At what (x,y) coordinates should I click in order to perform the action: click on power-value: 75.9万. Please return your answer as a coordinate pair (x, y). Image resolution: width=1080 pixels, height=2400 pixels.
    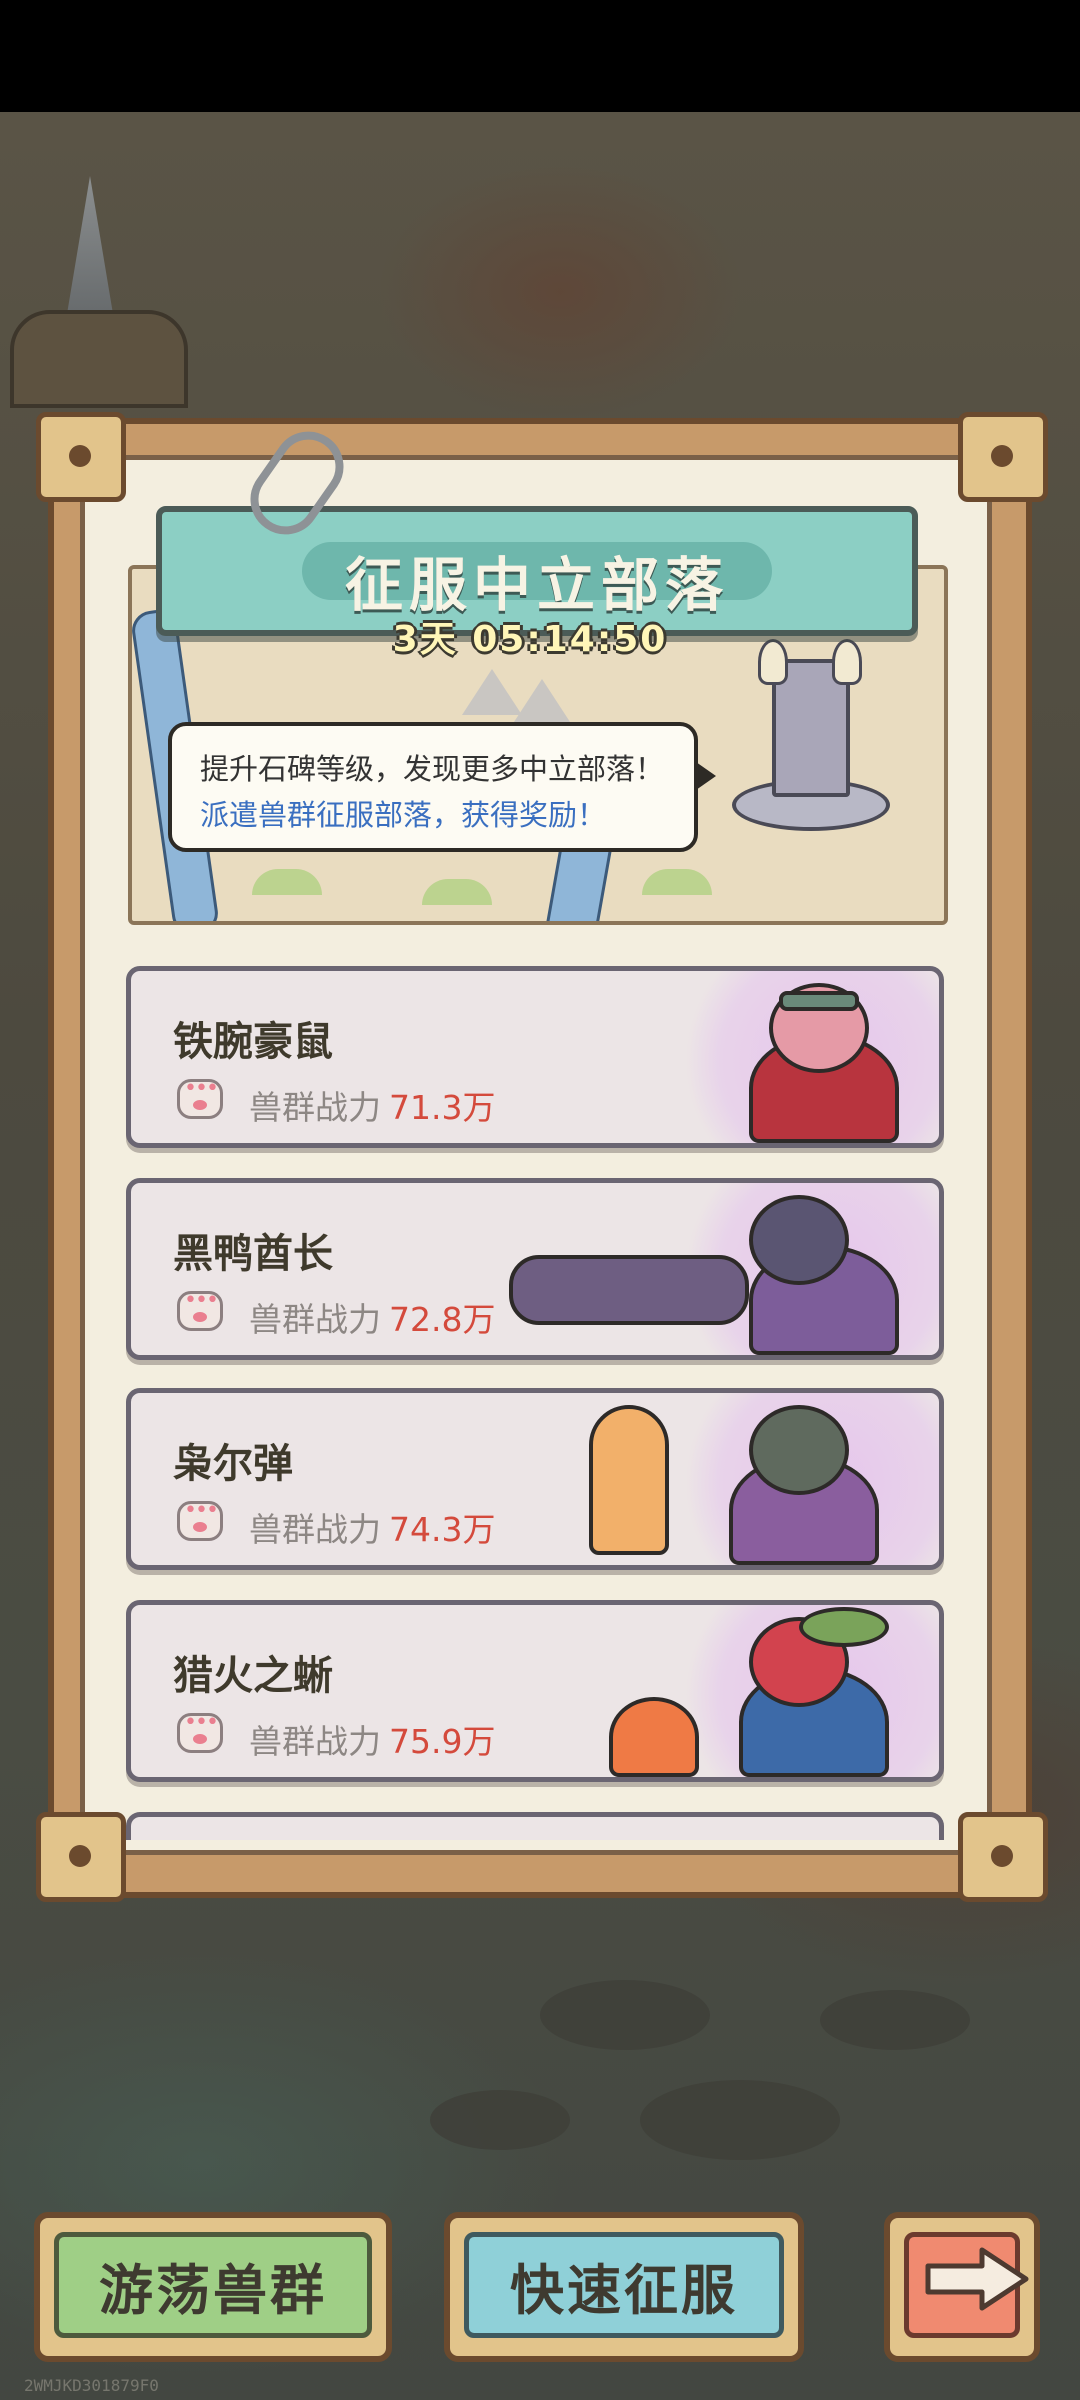
    Looking at the image, I should click on (442, 1741).